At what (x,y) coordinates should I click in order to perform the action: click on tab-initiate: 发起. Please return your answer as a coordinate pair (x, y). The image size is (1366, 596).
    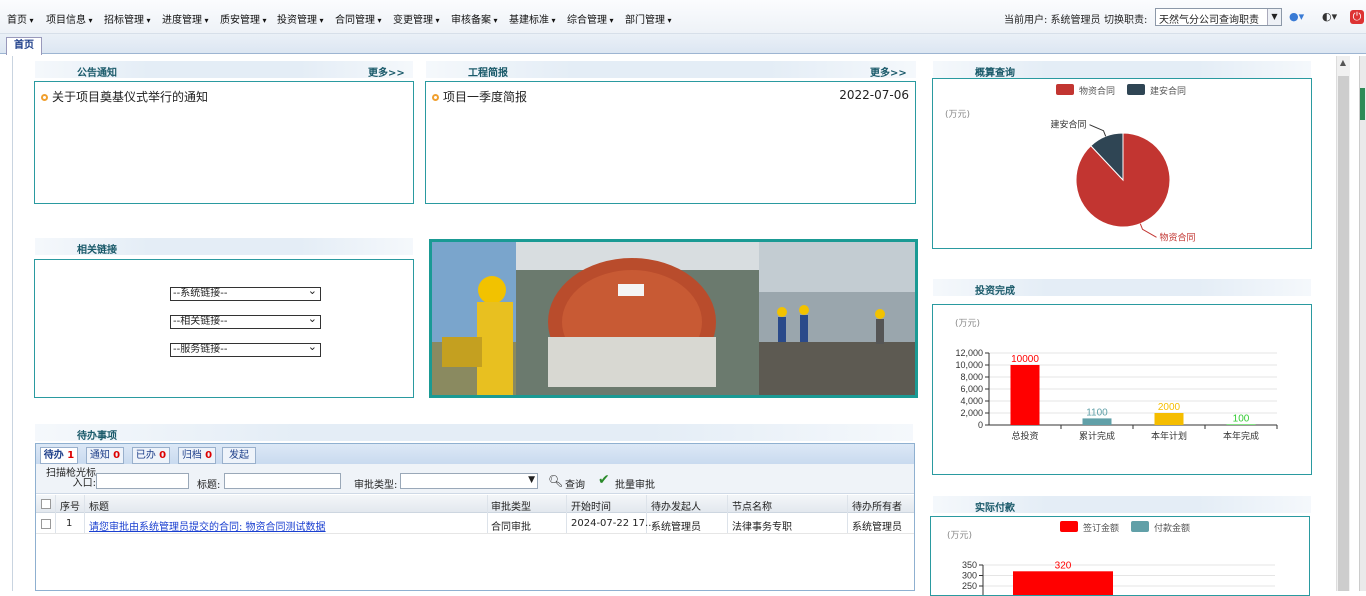
    Looking at the image, I should click on (239, 455).